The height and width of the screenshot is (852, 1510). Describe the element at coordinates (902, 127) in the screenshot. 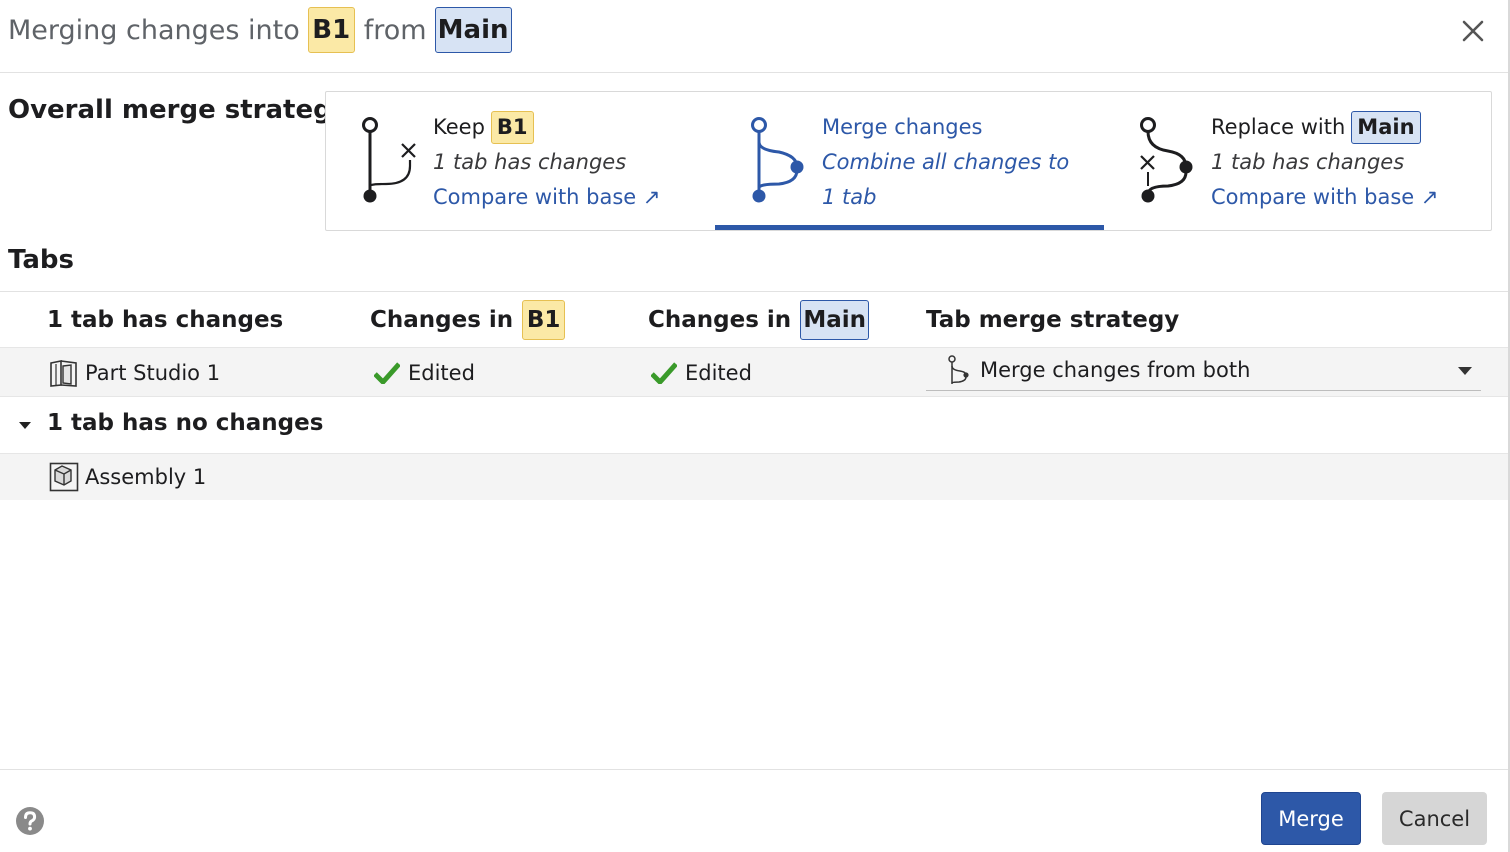

I see `merge-option-title: Merge changes` at that location.